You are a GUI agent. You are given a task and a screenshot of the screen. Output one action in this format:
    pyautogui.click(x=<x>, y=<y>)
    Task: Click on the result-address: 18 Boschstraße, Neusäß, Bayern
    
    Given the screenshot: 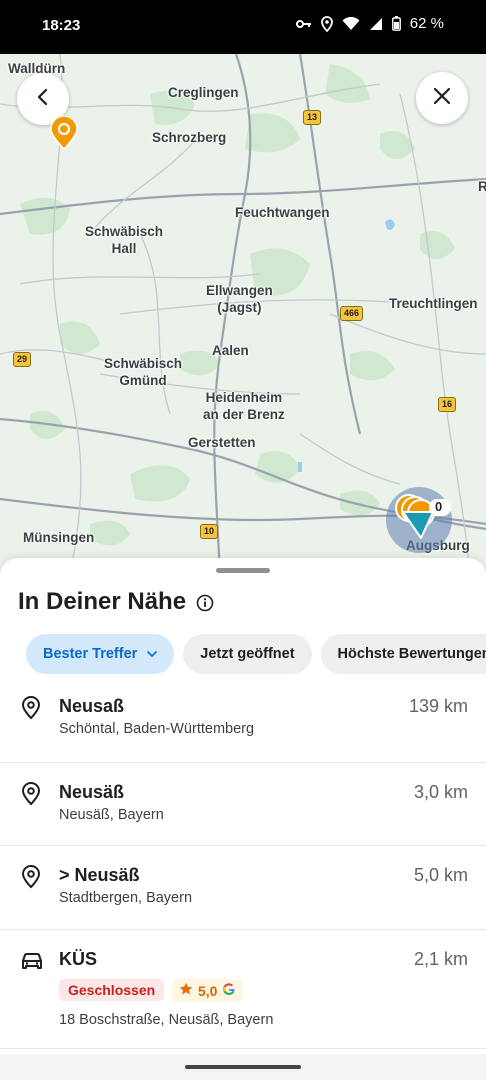 What is the action you would take?
    pyautogui.click(x=166, y=1020)
    